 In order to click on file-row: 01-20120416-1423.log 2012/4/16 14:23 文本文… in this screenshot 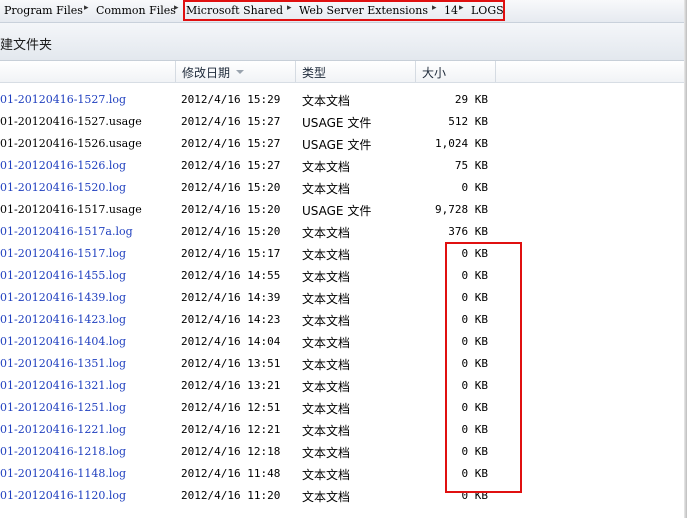, I will do `click(343, 320)`.